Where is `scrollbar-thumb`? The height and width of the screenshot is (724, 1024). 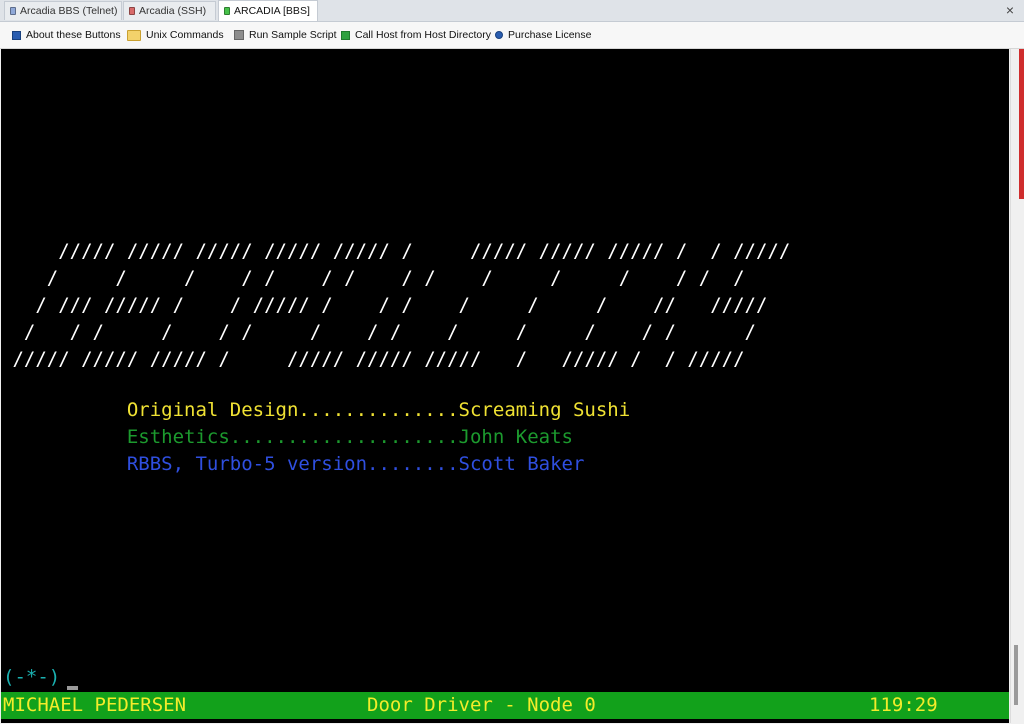
scrollbar-thumb is located at coordinates (1016, 675).